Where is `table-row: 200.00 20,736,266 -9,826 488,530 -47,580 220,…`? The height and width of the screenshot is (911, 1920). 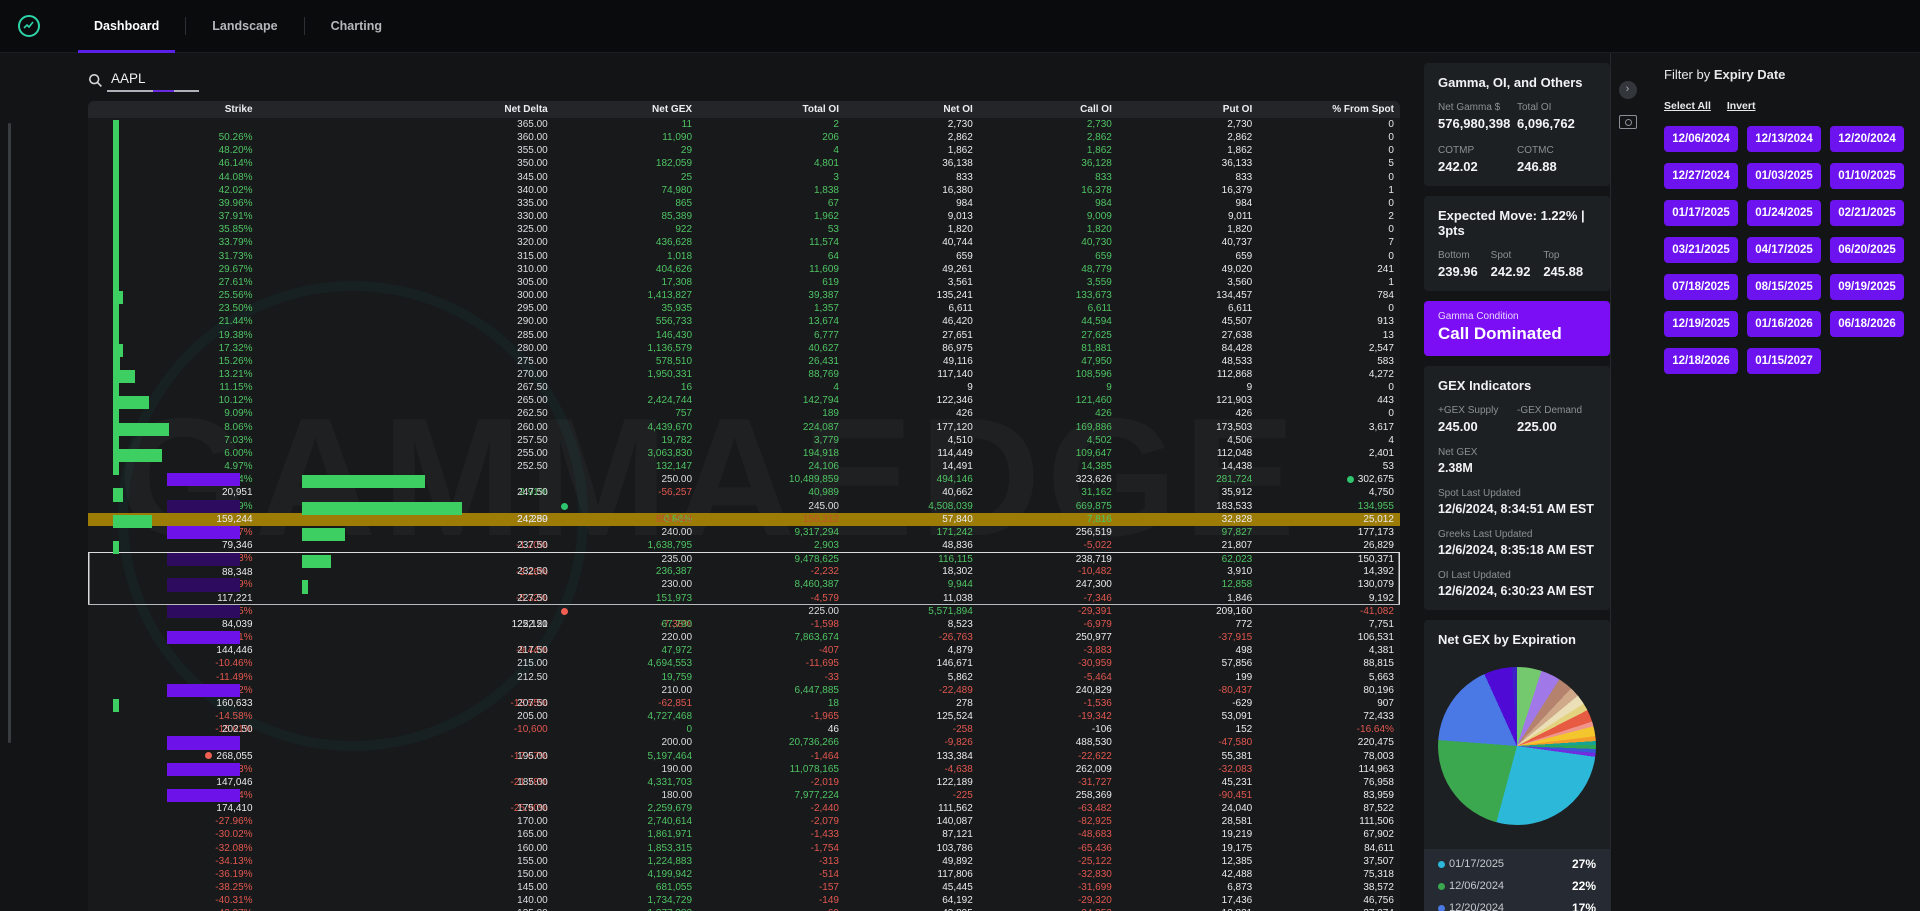 table-row: 200.00 20,736,266 -9,826 488,530 -47,580 220,… is located at coordinates (744, 749).